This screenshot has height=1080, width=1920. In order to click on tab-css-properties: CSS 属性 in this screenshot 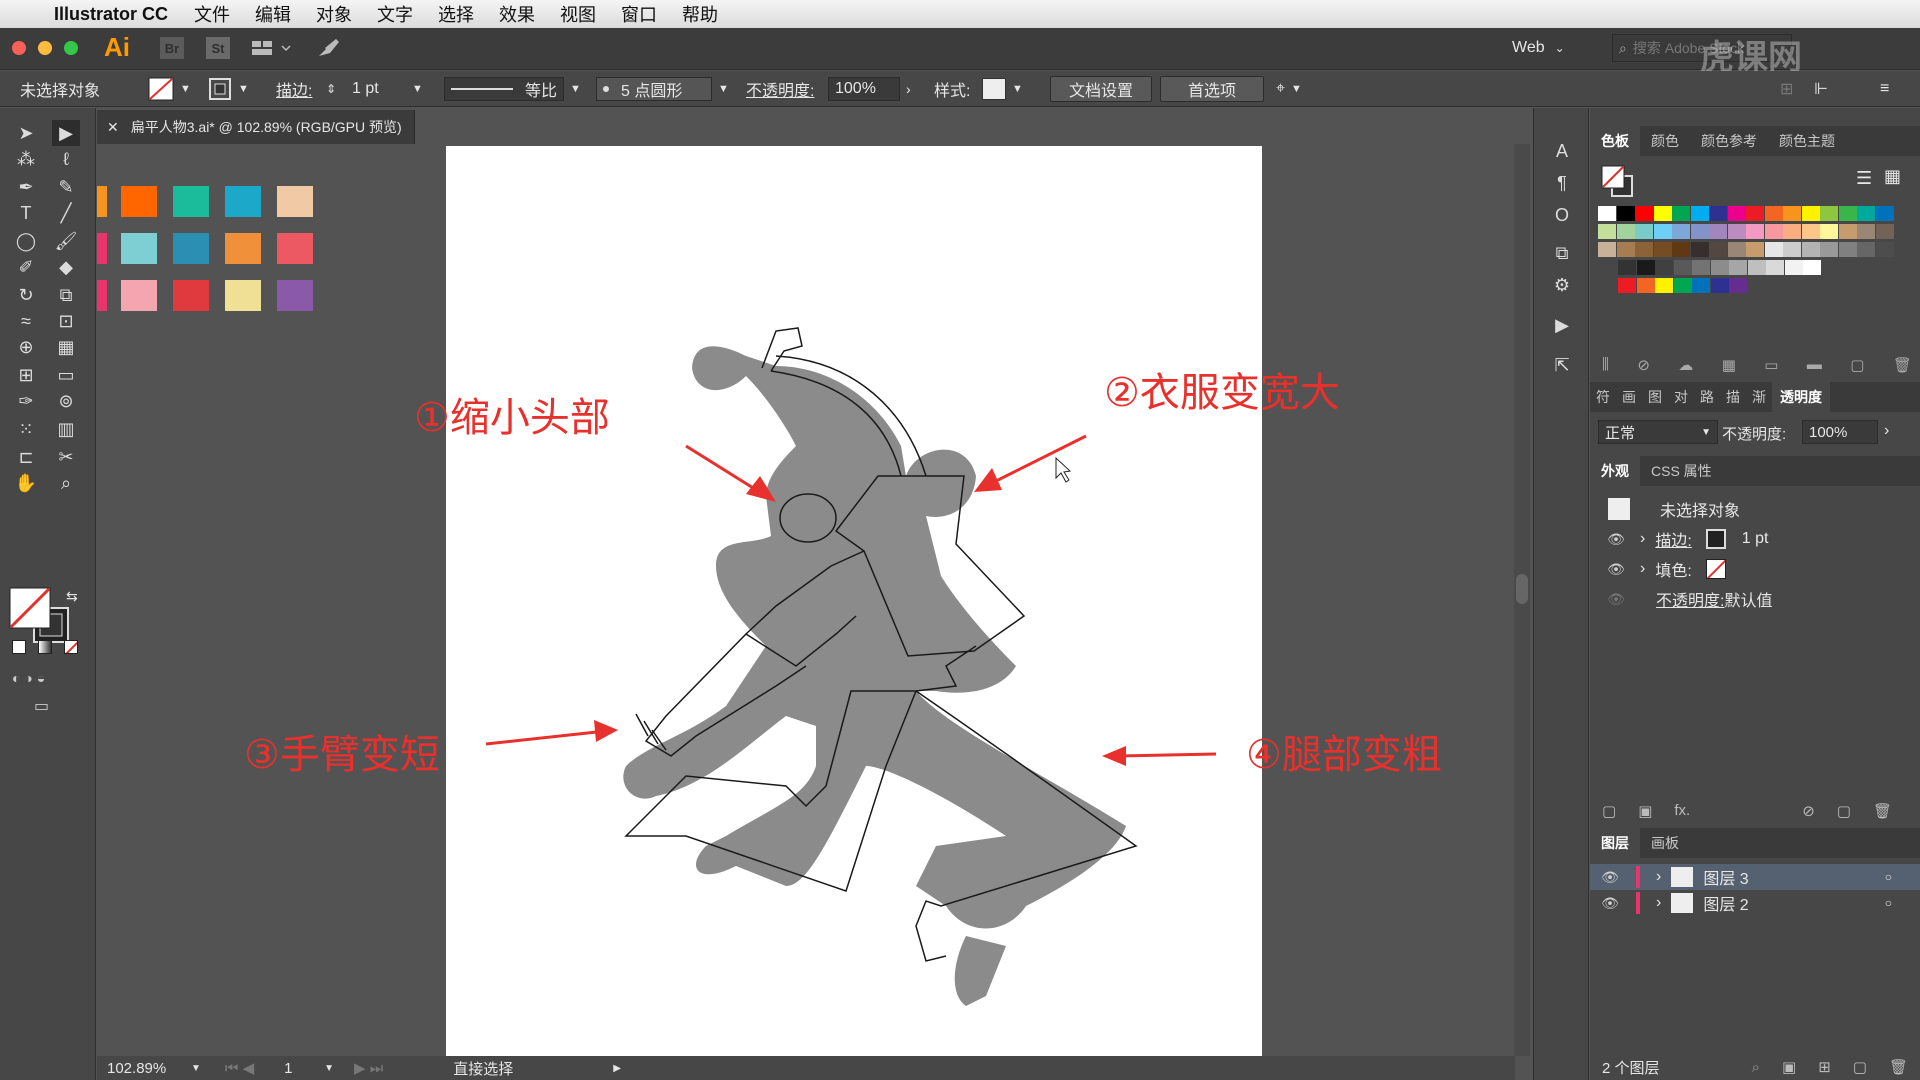, I will do `click(1681, 471)`.